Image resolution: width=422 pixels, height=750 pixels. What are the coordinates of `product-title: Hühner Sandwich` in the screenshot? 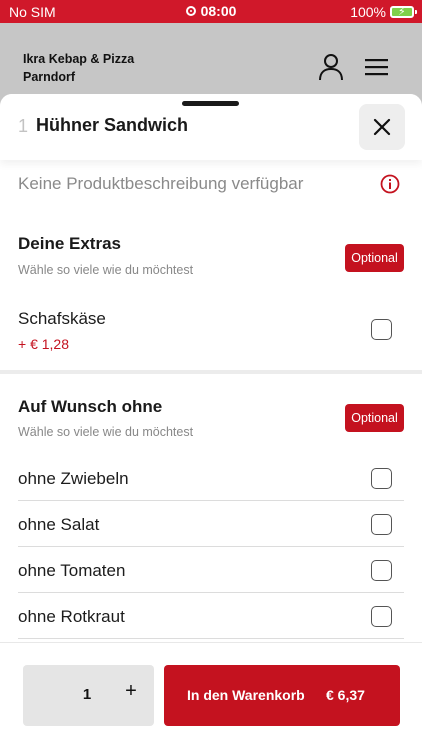 It's located at (112, 125).